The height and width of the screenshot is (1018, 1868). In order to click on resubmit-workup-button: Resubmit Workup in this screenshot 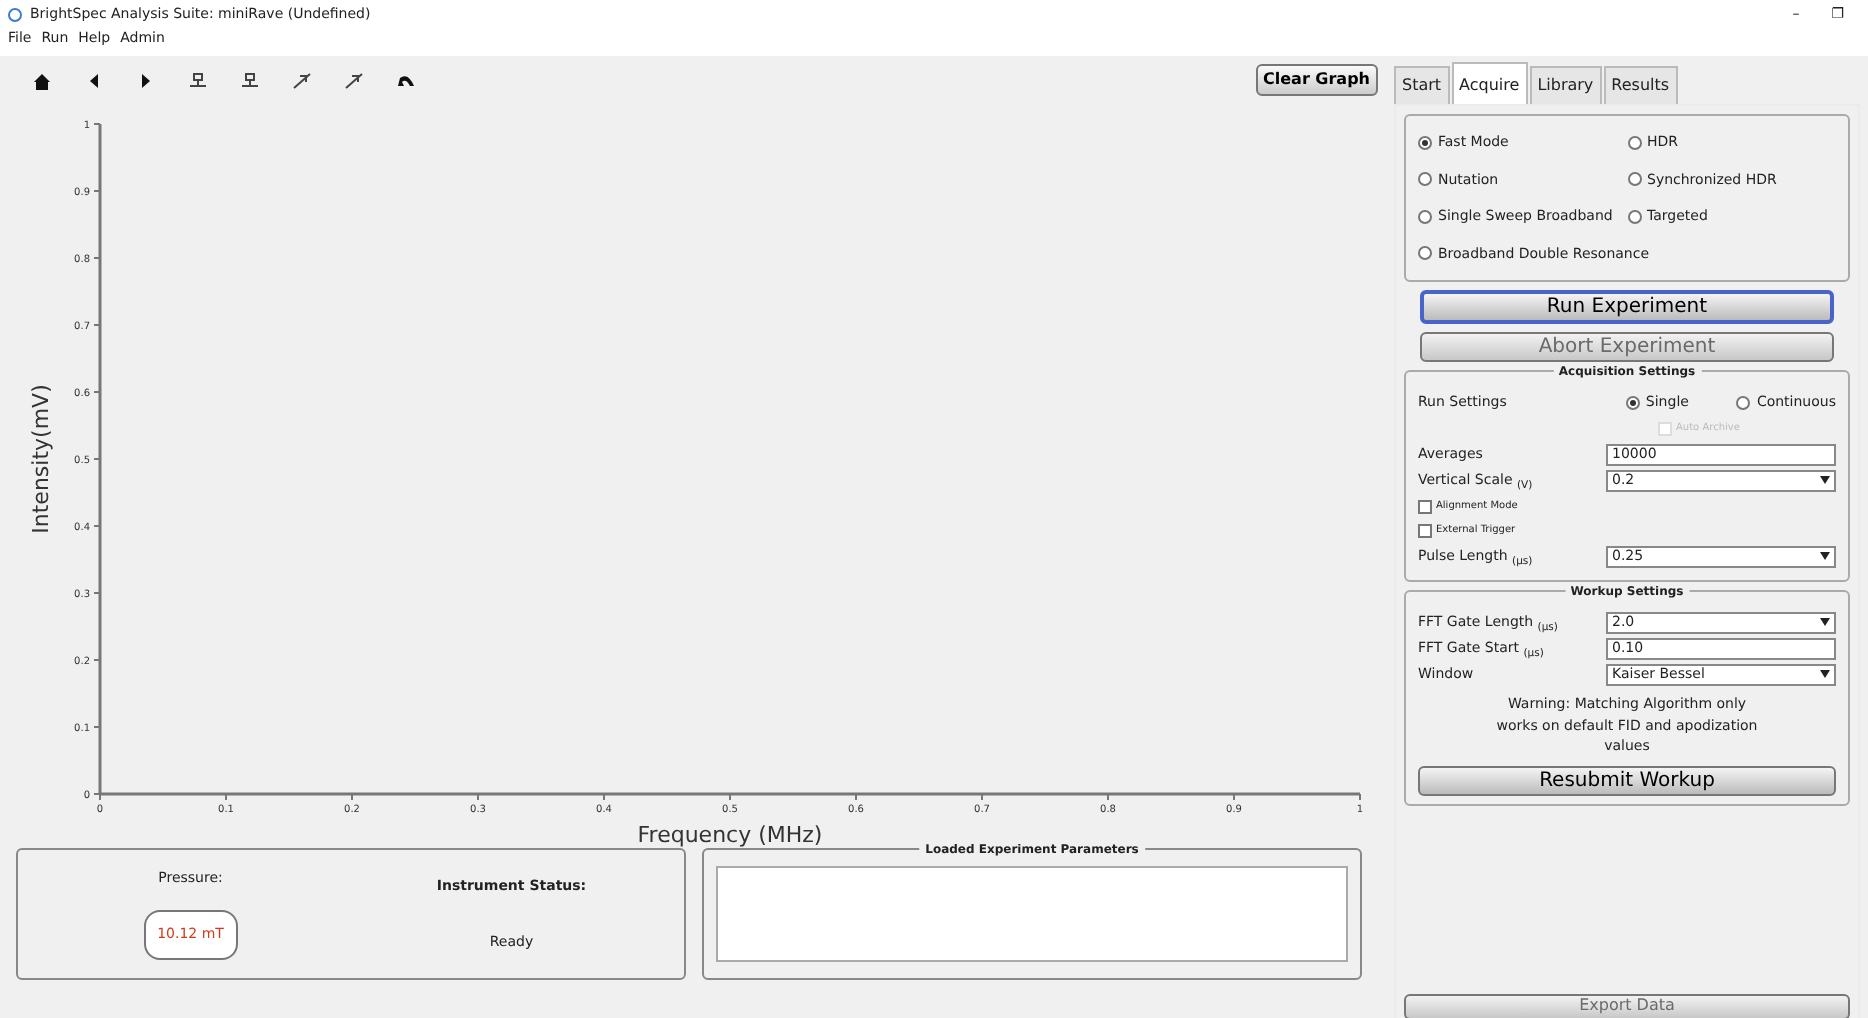, I will do `click(1627, 780)`.